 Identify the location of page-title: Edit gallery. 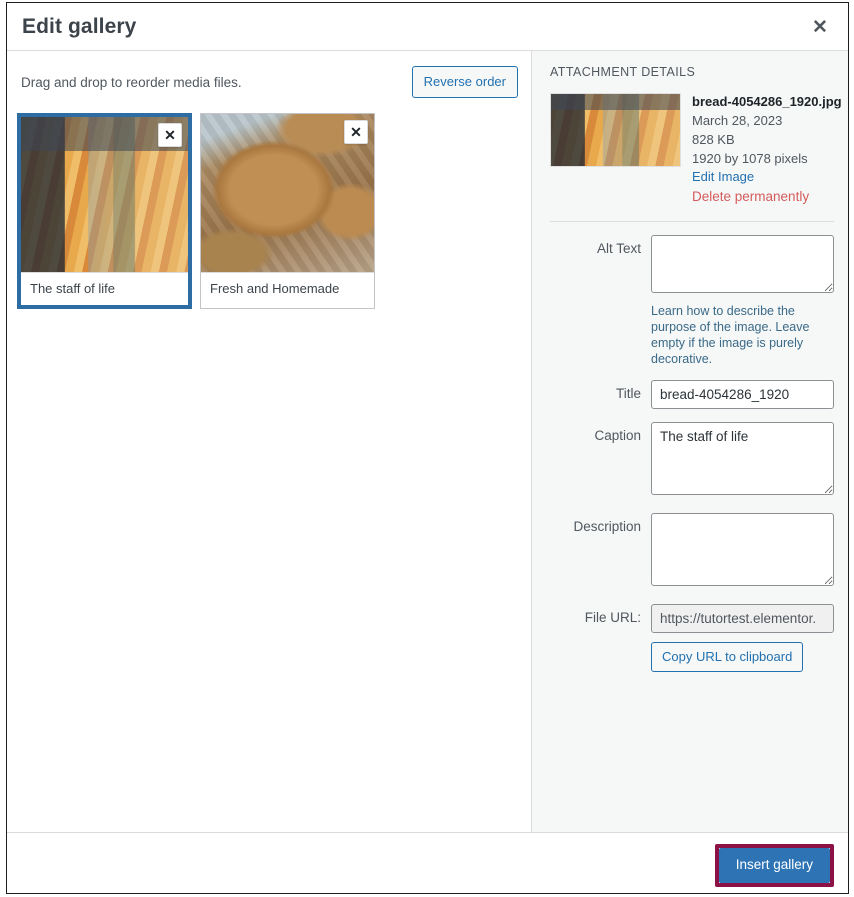
(79, 26).